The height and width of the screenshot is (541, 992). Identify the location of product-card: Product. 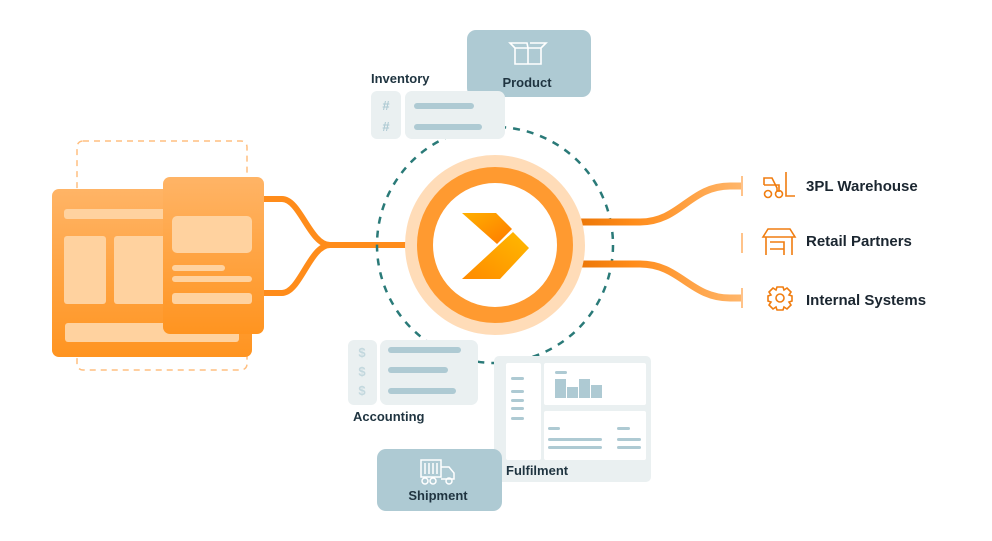
(529, 63).